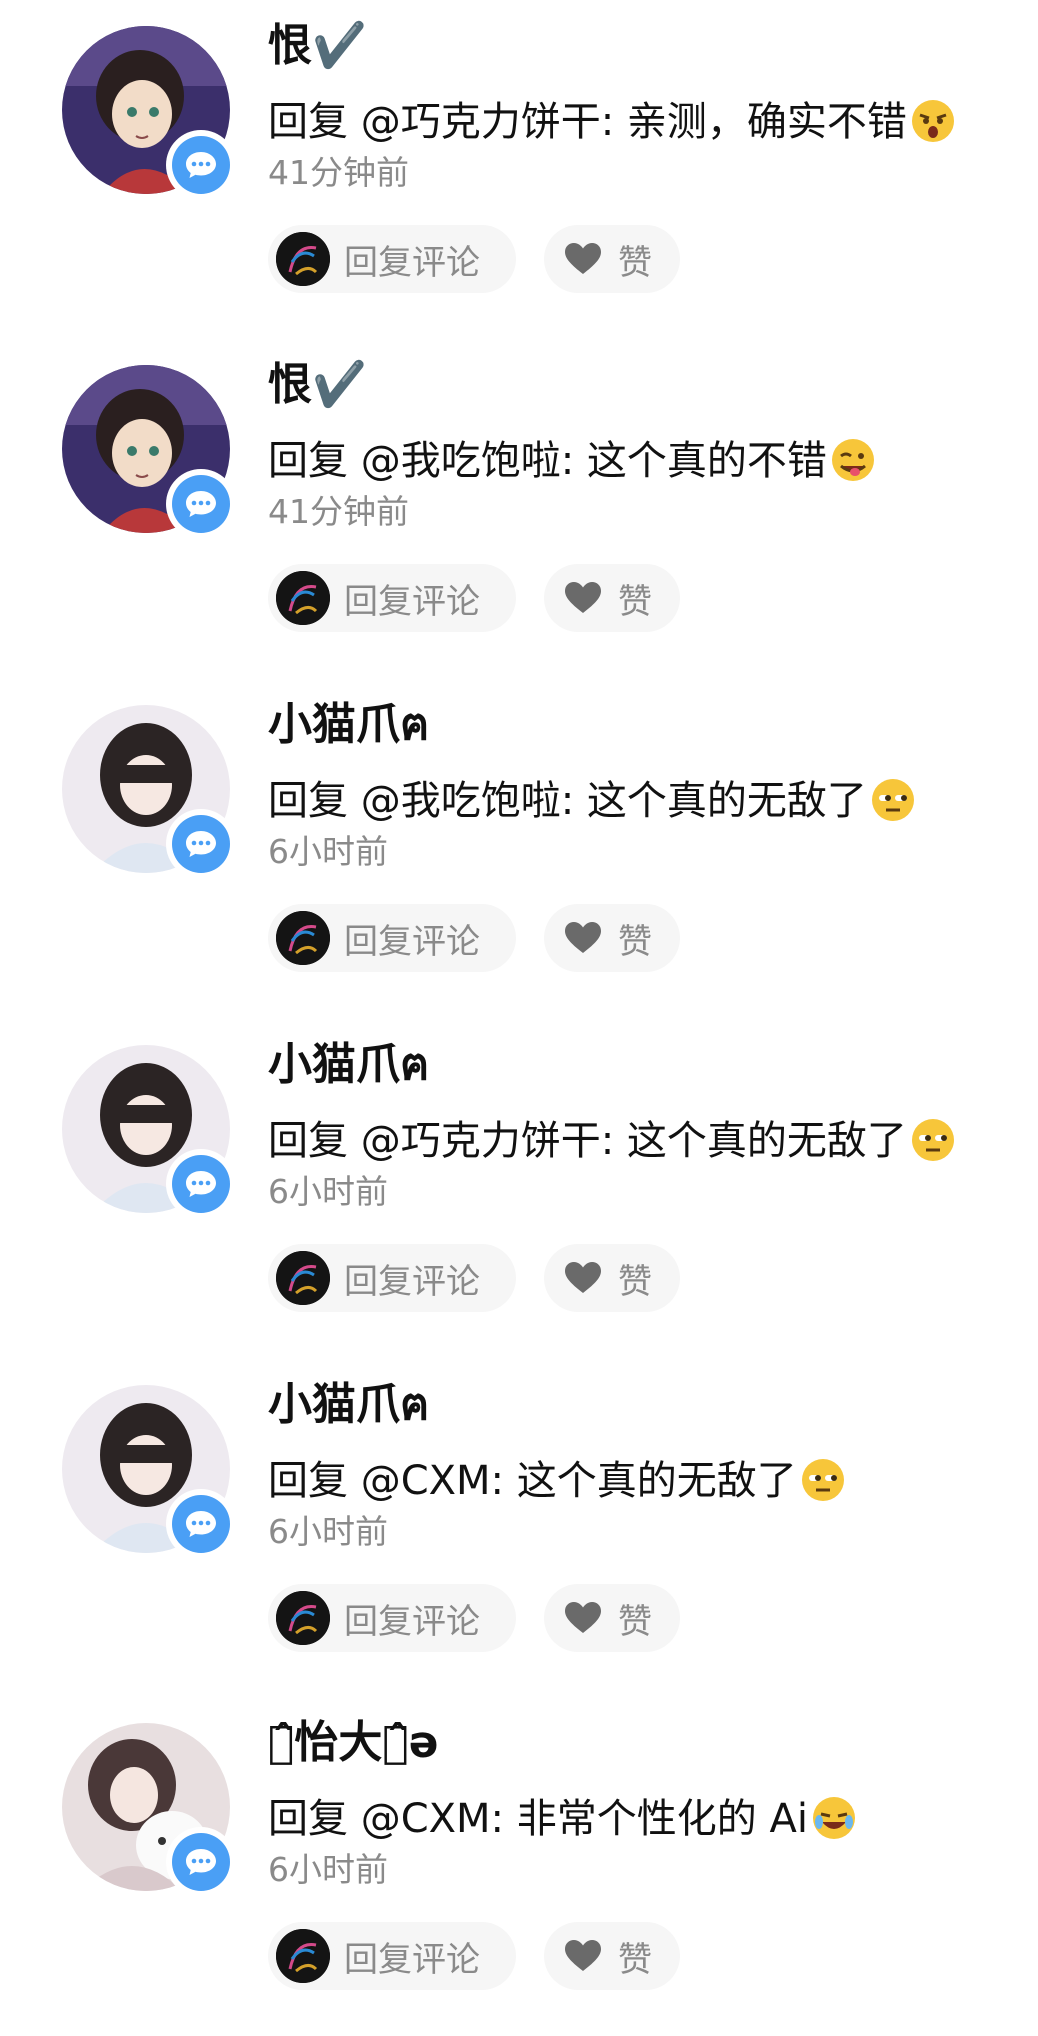  I want to click on reply-text: 回复 @巧克力饼干: 亲测，确实不错, so click(611, 122).